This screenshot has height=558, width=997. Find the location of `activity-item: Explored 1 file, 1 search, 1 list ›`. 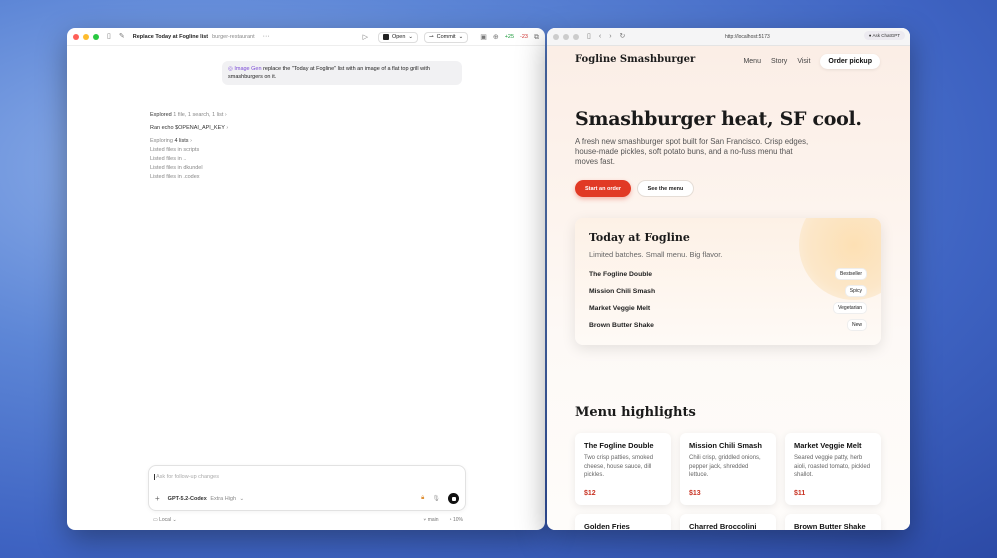

activity-item: Explored 1 file, 1 search, 1 list › is located at coordinates (189, 115).